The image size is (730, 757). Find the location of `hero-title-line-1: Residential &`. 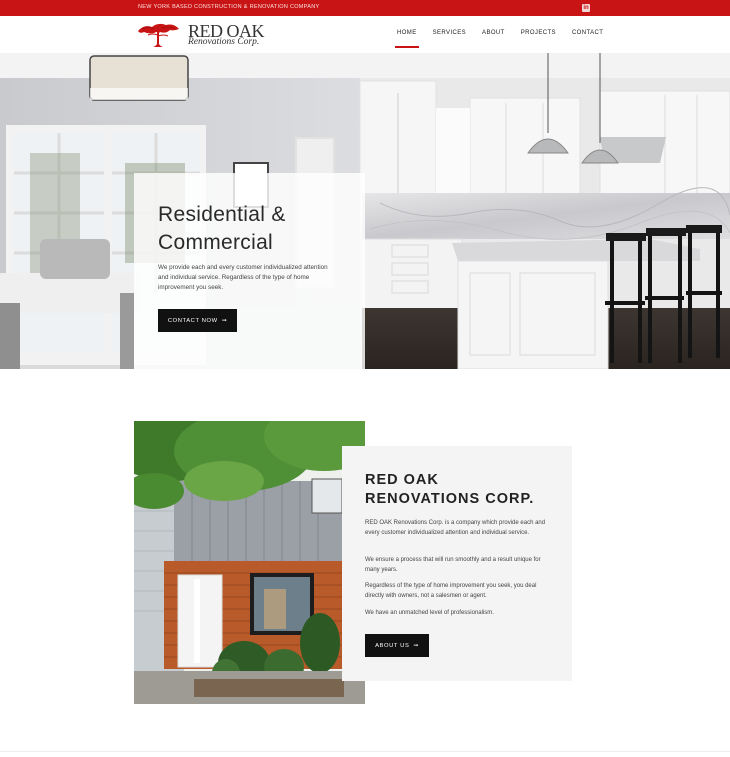

hero-title-line-1: Residential & is located at coordinates (222, 214).